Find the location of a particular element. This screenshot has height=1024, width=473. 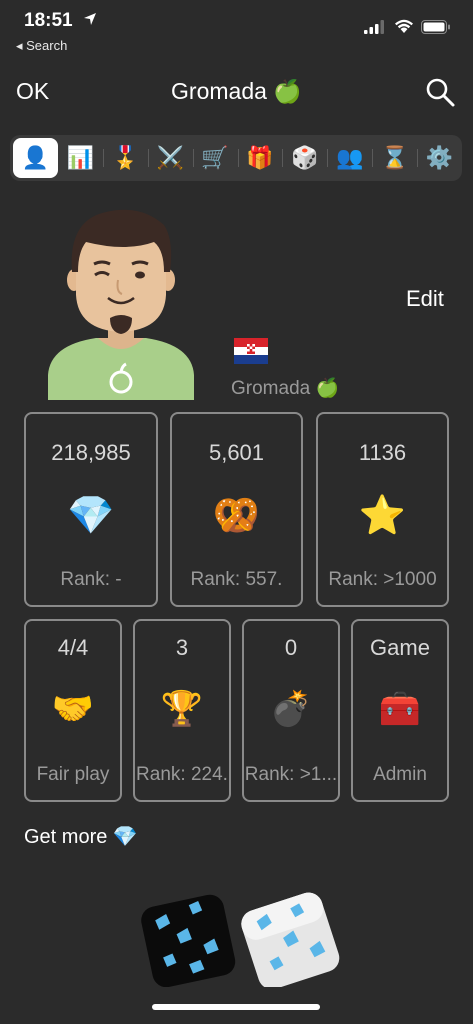

tab-shop: 🛒 is located at coordinates (215, 158).